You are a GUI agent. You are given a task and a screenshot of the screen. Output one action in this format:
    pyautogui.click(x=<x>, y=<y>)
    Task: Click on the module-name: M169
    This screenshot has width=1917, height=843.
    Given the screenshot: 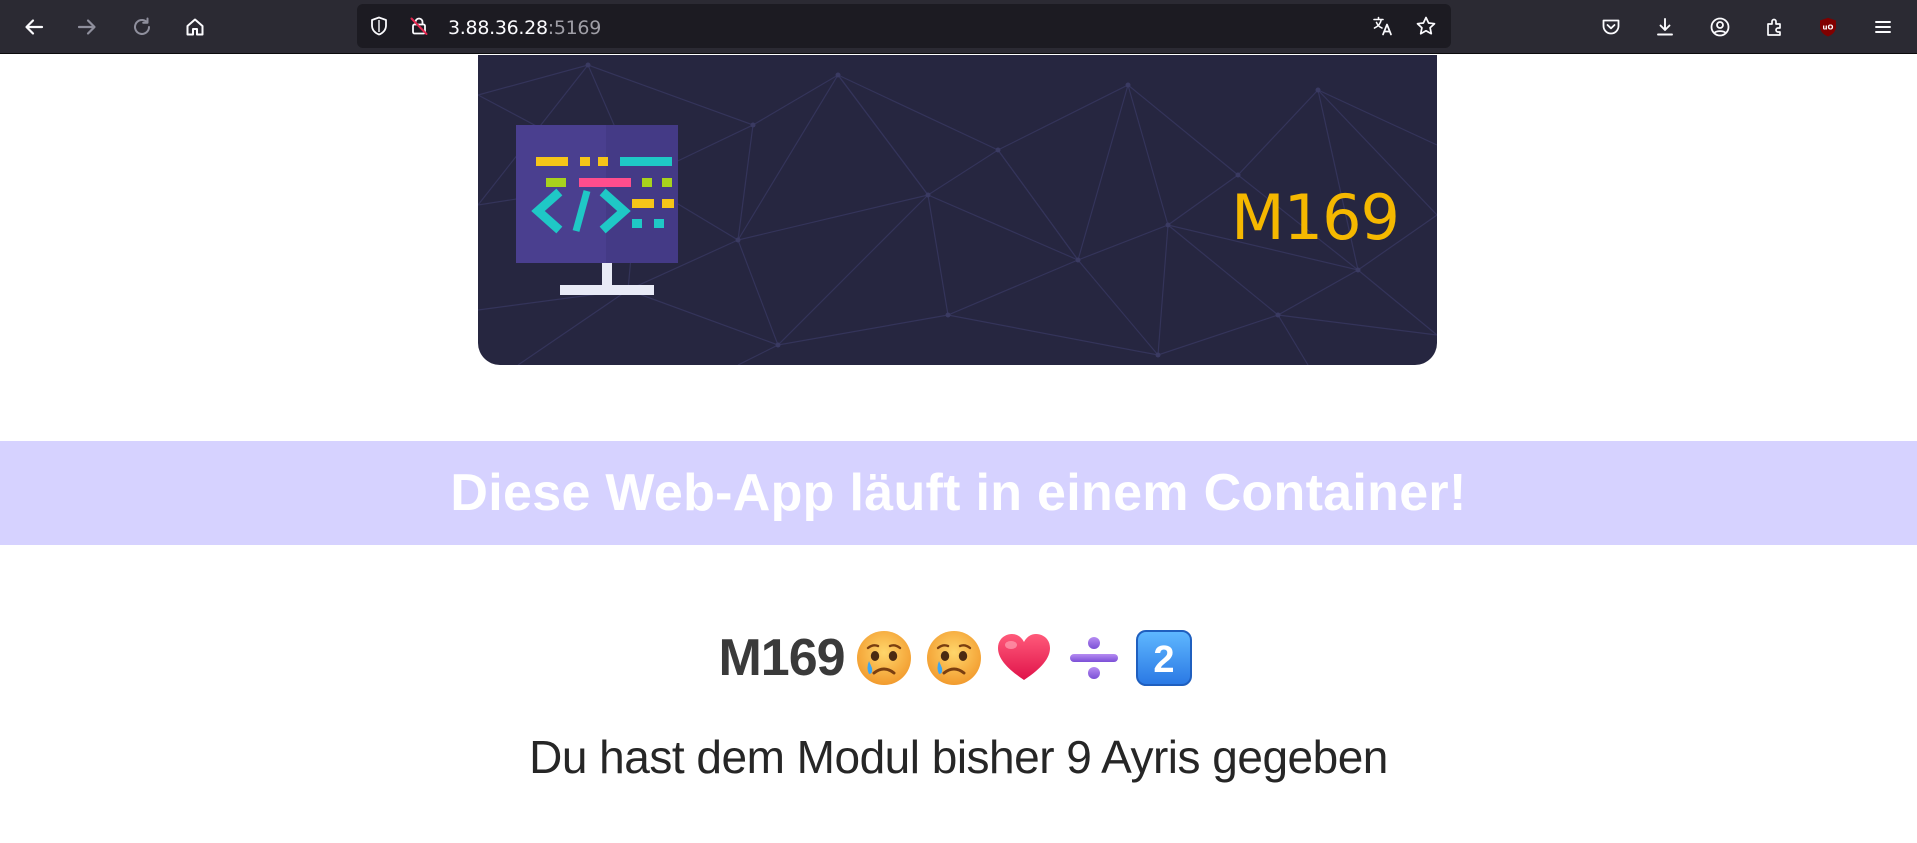 What is the action you would take?
    pyautogui.click(x=781, y=658)
    